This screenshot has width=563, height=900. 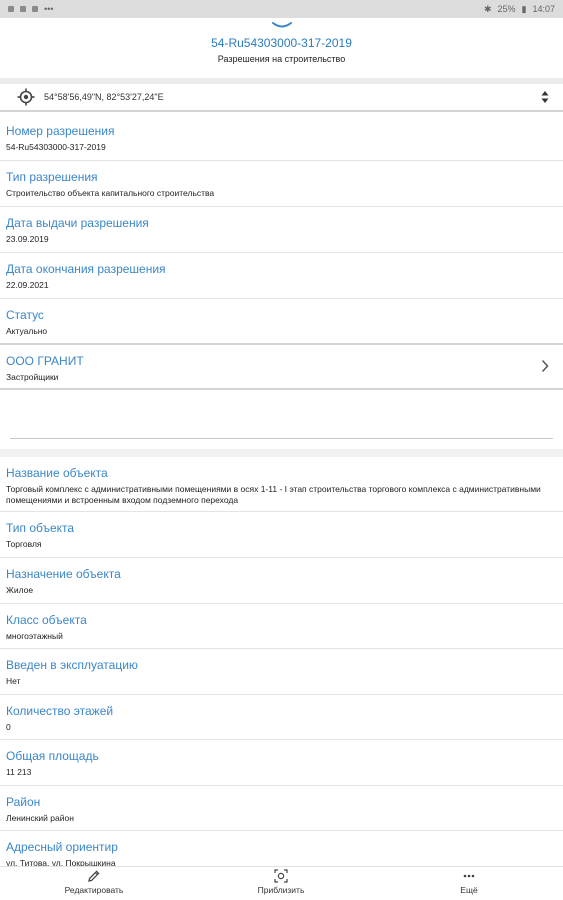 What do you see at coordinates (86, 269) in the screenshot?
I see `field-label: Дата окончания разрешения` at bounding box center [86, 269].